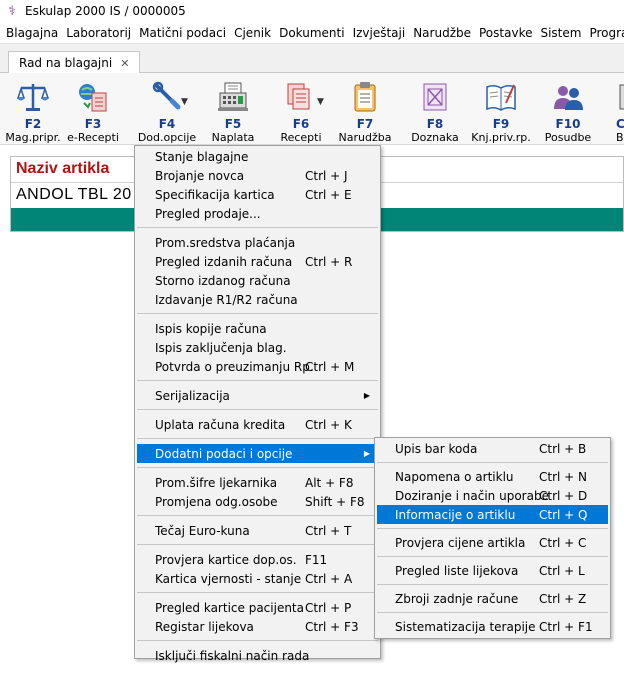 Image resolution: width=624 pixels, height=680 pixels. Describe the element at coordinates (563, 448) in the screenshot. I see `menu-item-shortcut: Ctrl + B` at that location.